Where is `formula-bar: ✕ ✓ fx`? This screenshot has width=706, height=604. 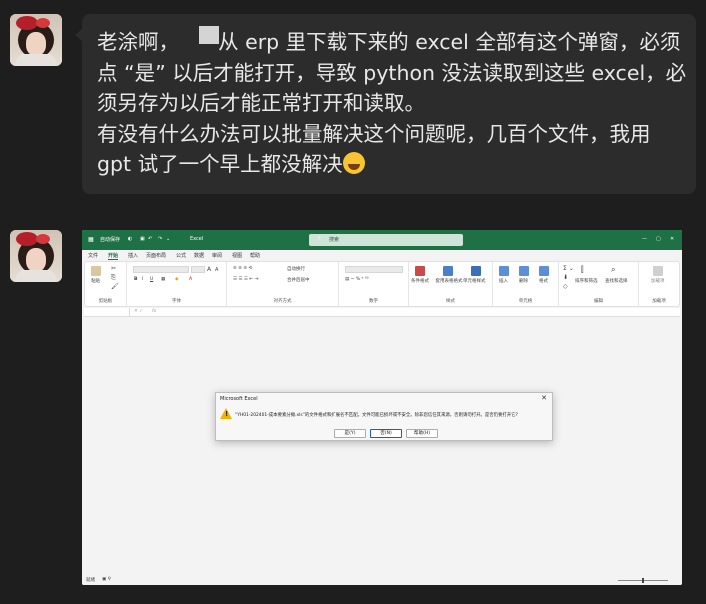 formula-bar: ✕ ✓ fx is located at coordinates (382, 312).